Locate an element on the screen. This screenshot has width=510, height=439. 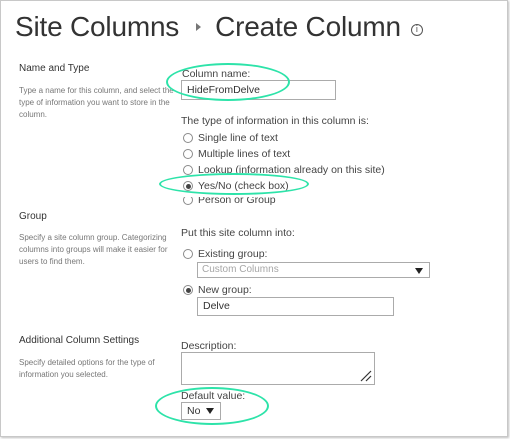
column-name-label: Column name: is located at coordinates (216, 74).